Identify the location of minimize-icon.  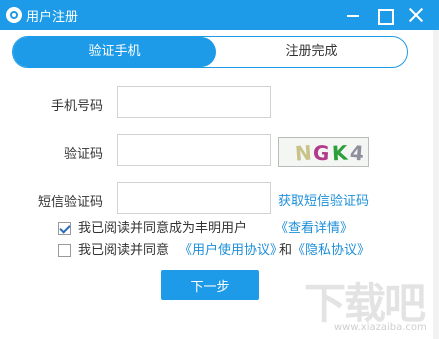
(353, 15).